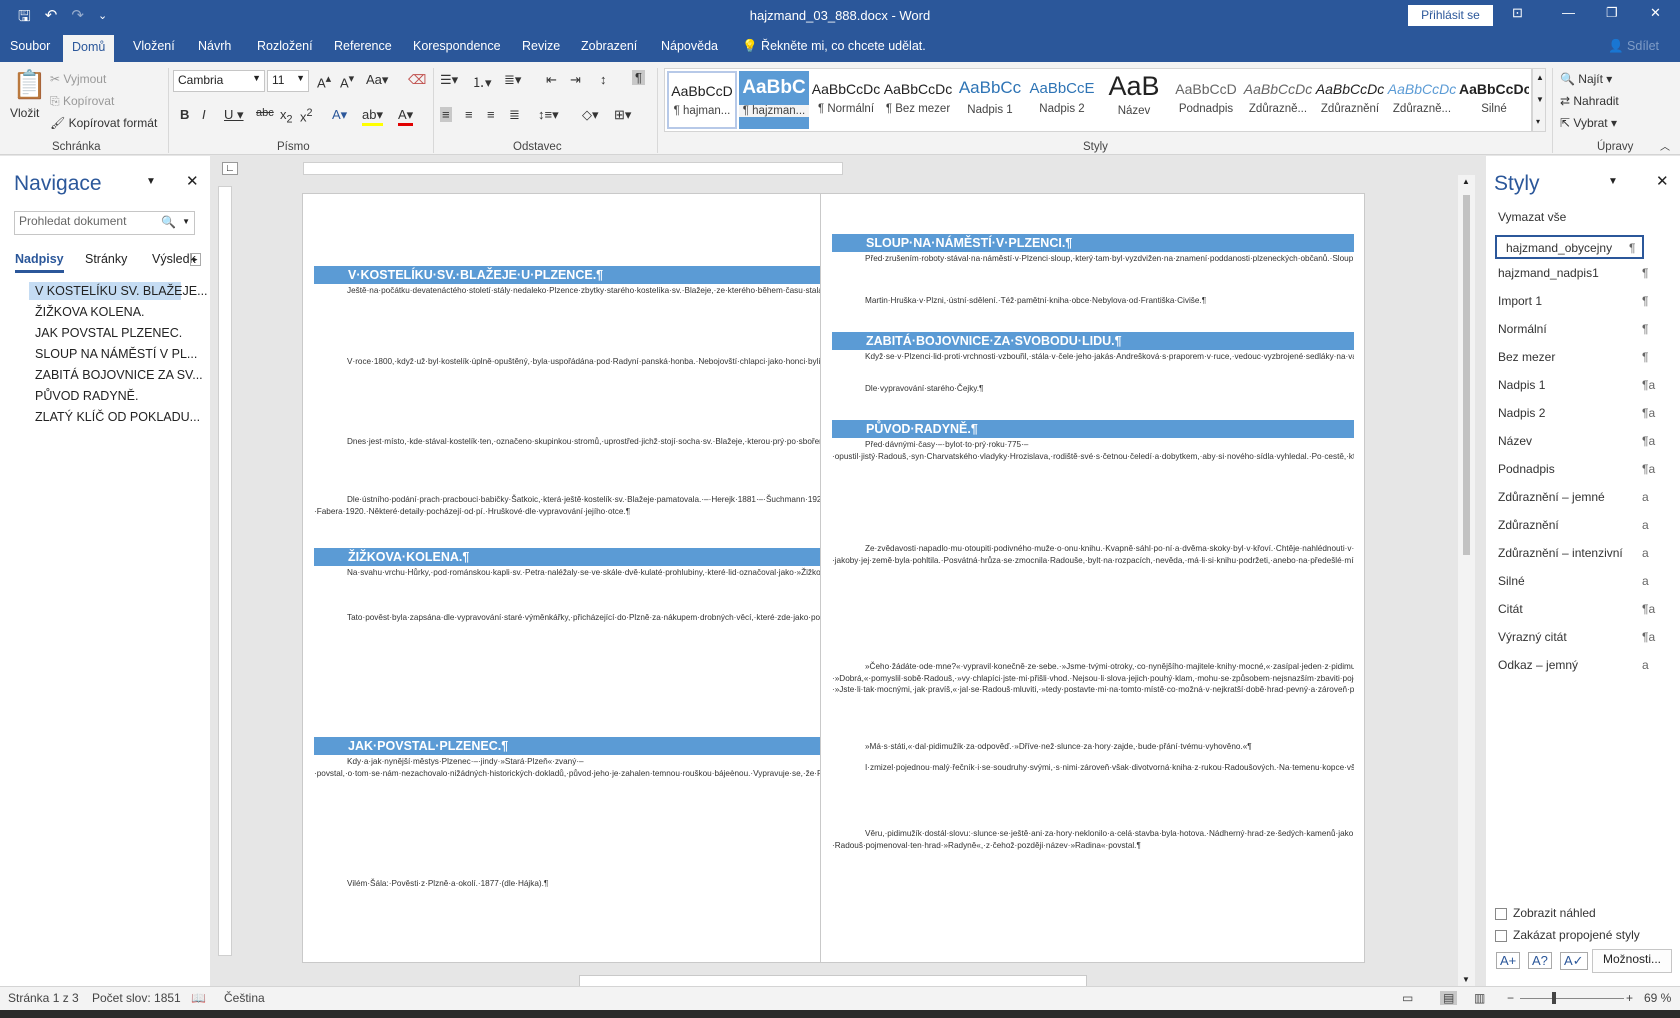 The image size is (1680, 1018). What do you see at coordinates (1578, 581) in the screenshot?
I see `style-item: Silné a` at bounding box center [1578, 581].